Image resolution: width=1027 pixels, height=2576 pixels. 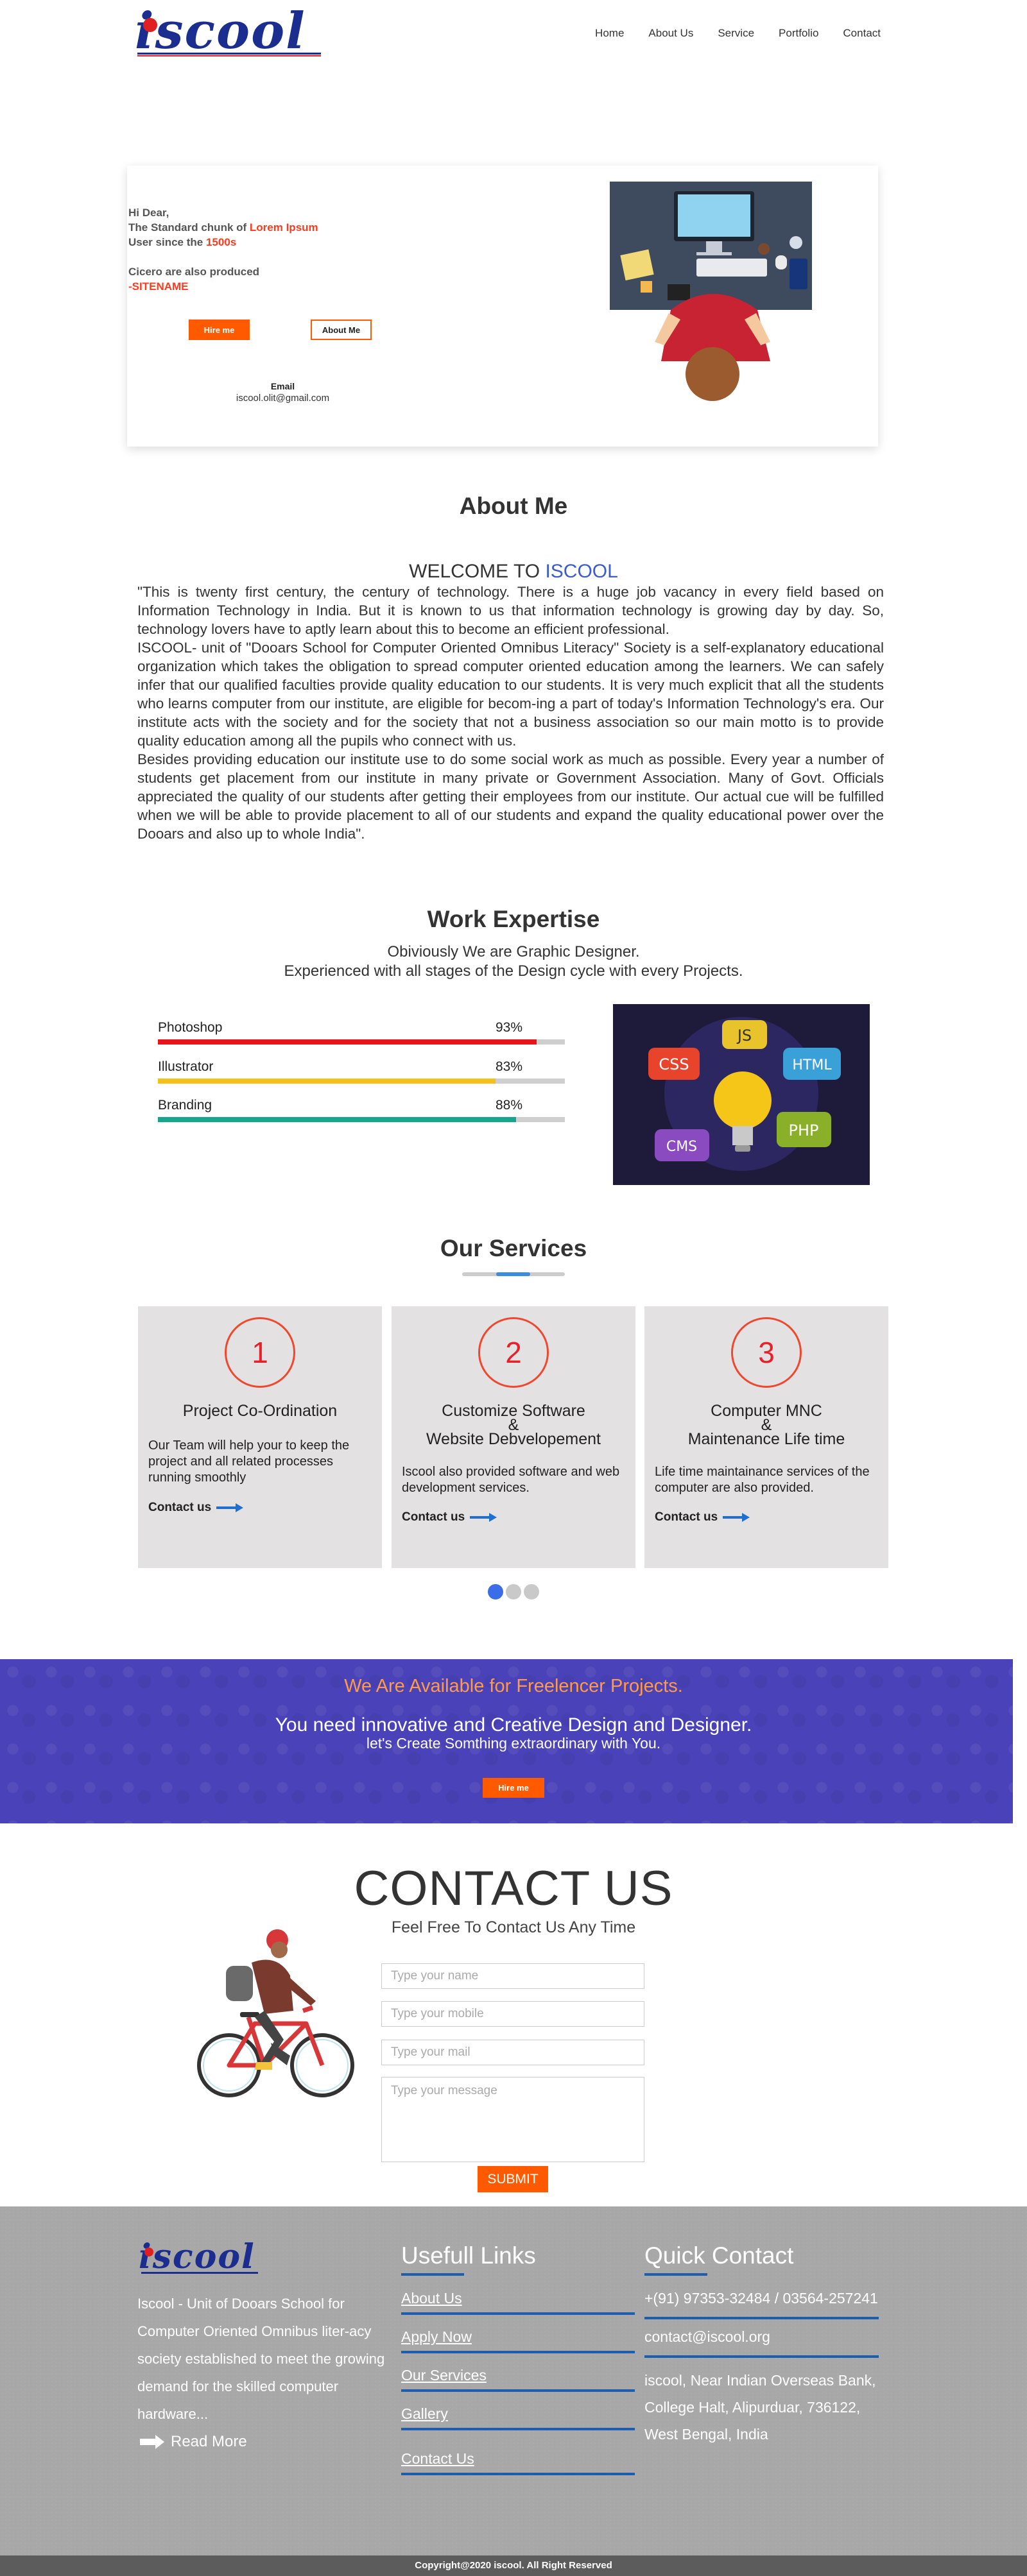 What do you see at coordinates (361, 1110) in the screenshot?
I see `skill-branding: Branding 88%` at bounding box center [361, 1110].